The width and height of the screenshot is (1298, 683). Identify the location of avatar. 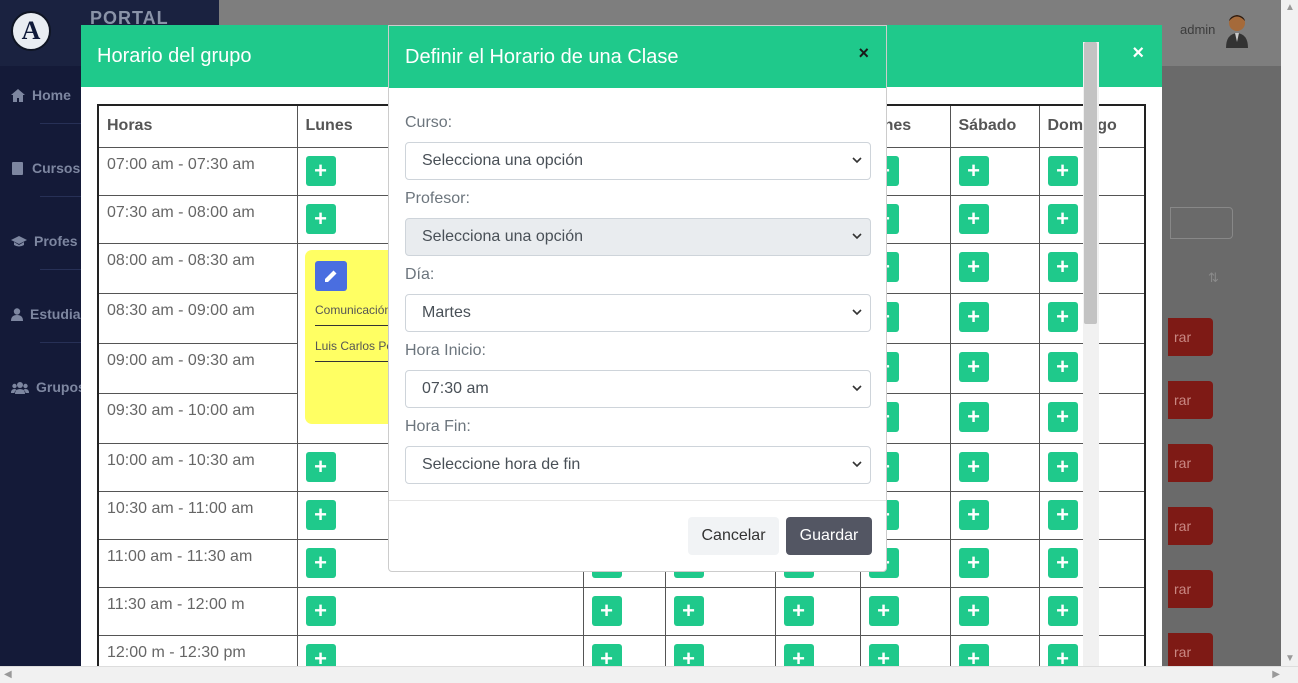
(1237, 30).